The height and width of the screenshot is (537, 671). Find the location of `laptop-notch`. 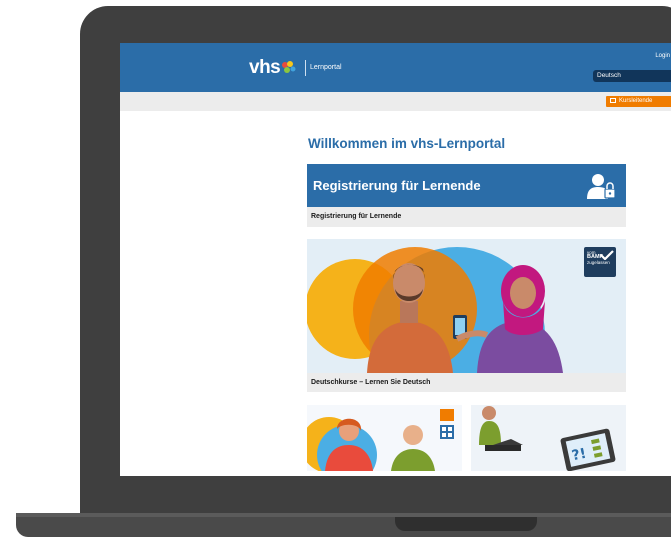

laptop-notch is located at coordinates (466, 524).